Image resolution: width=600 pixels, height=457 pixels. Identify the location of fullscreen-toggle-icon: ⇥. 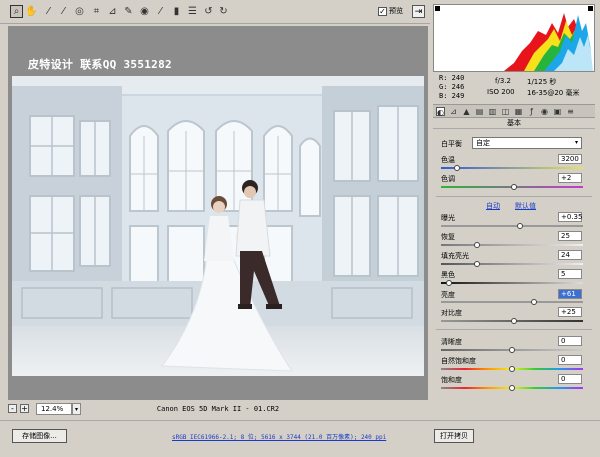
(418, 11).